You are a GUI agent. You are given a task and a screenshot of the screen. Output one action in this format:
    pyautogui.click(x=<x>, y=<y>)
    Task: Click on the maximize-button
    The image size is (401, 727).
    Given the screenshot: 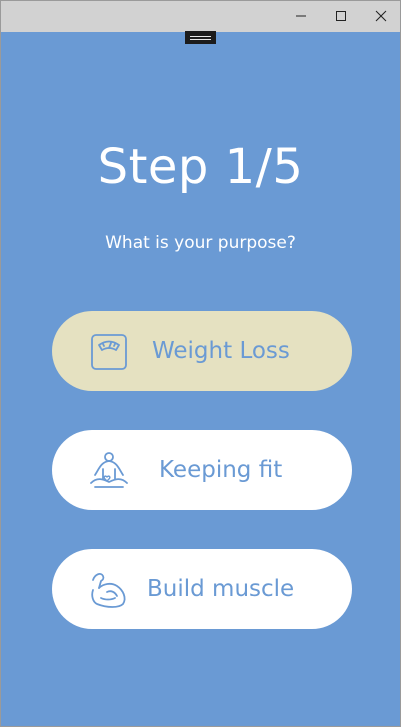 What is the action you would take?
    pyautogui.click(x=341, y=16)
    